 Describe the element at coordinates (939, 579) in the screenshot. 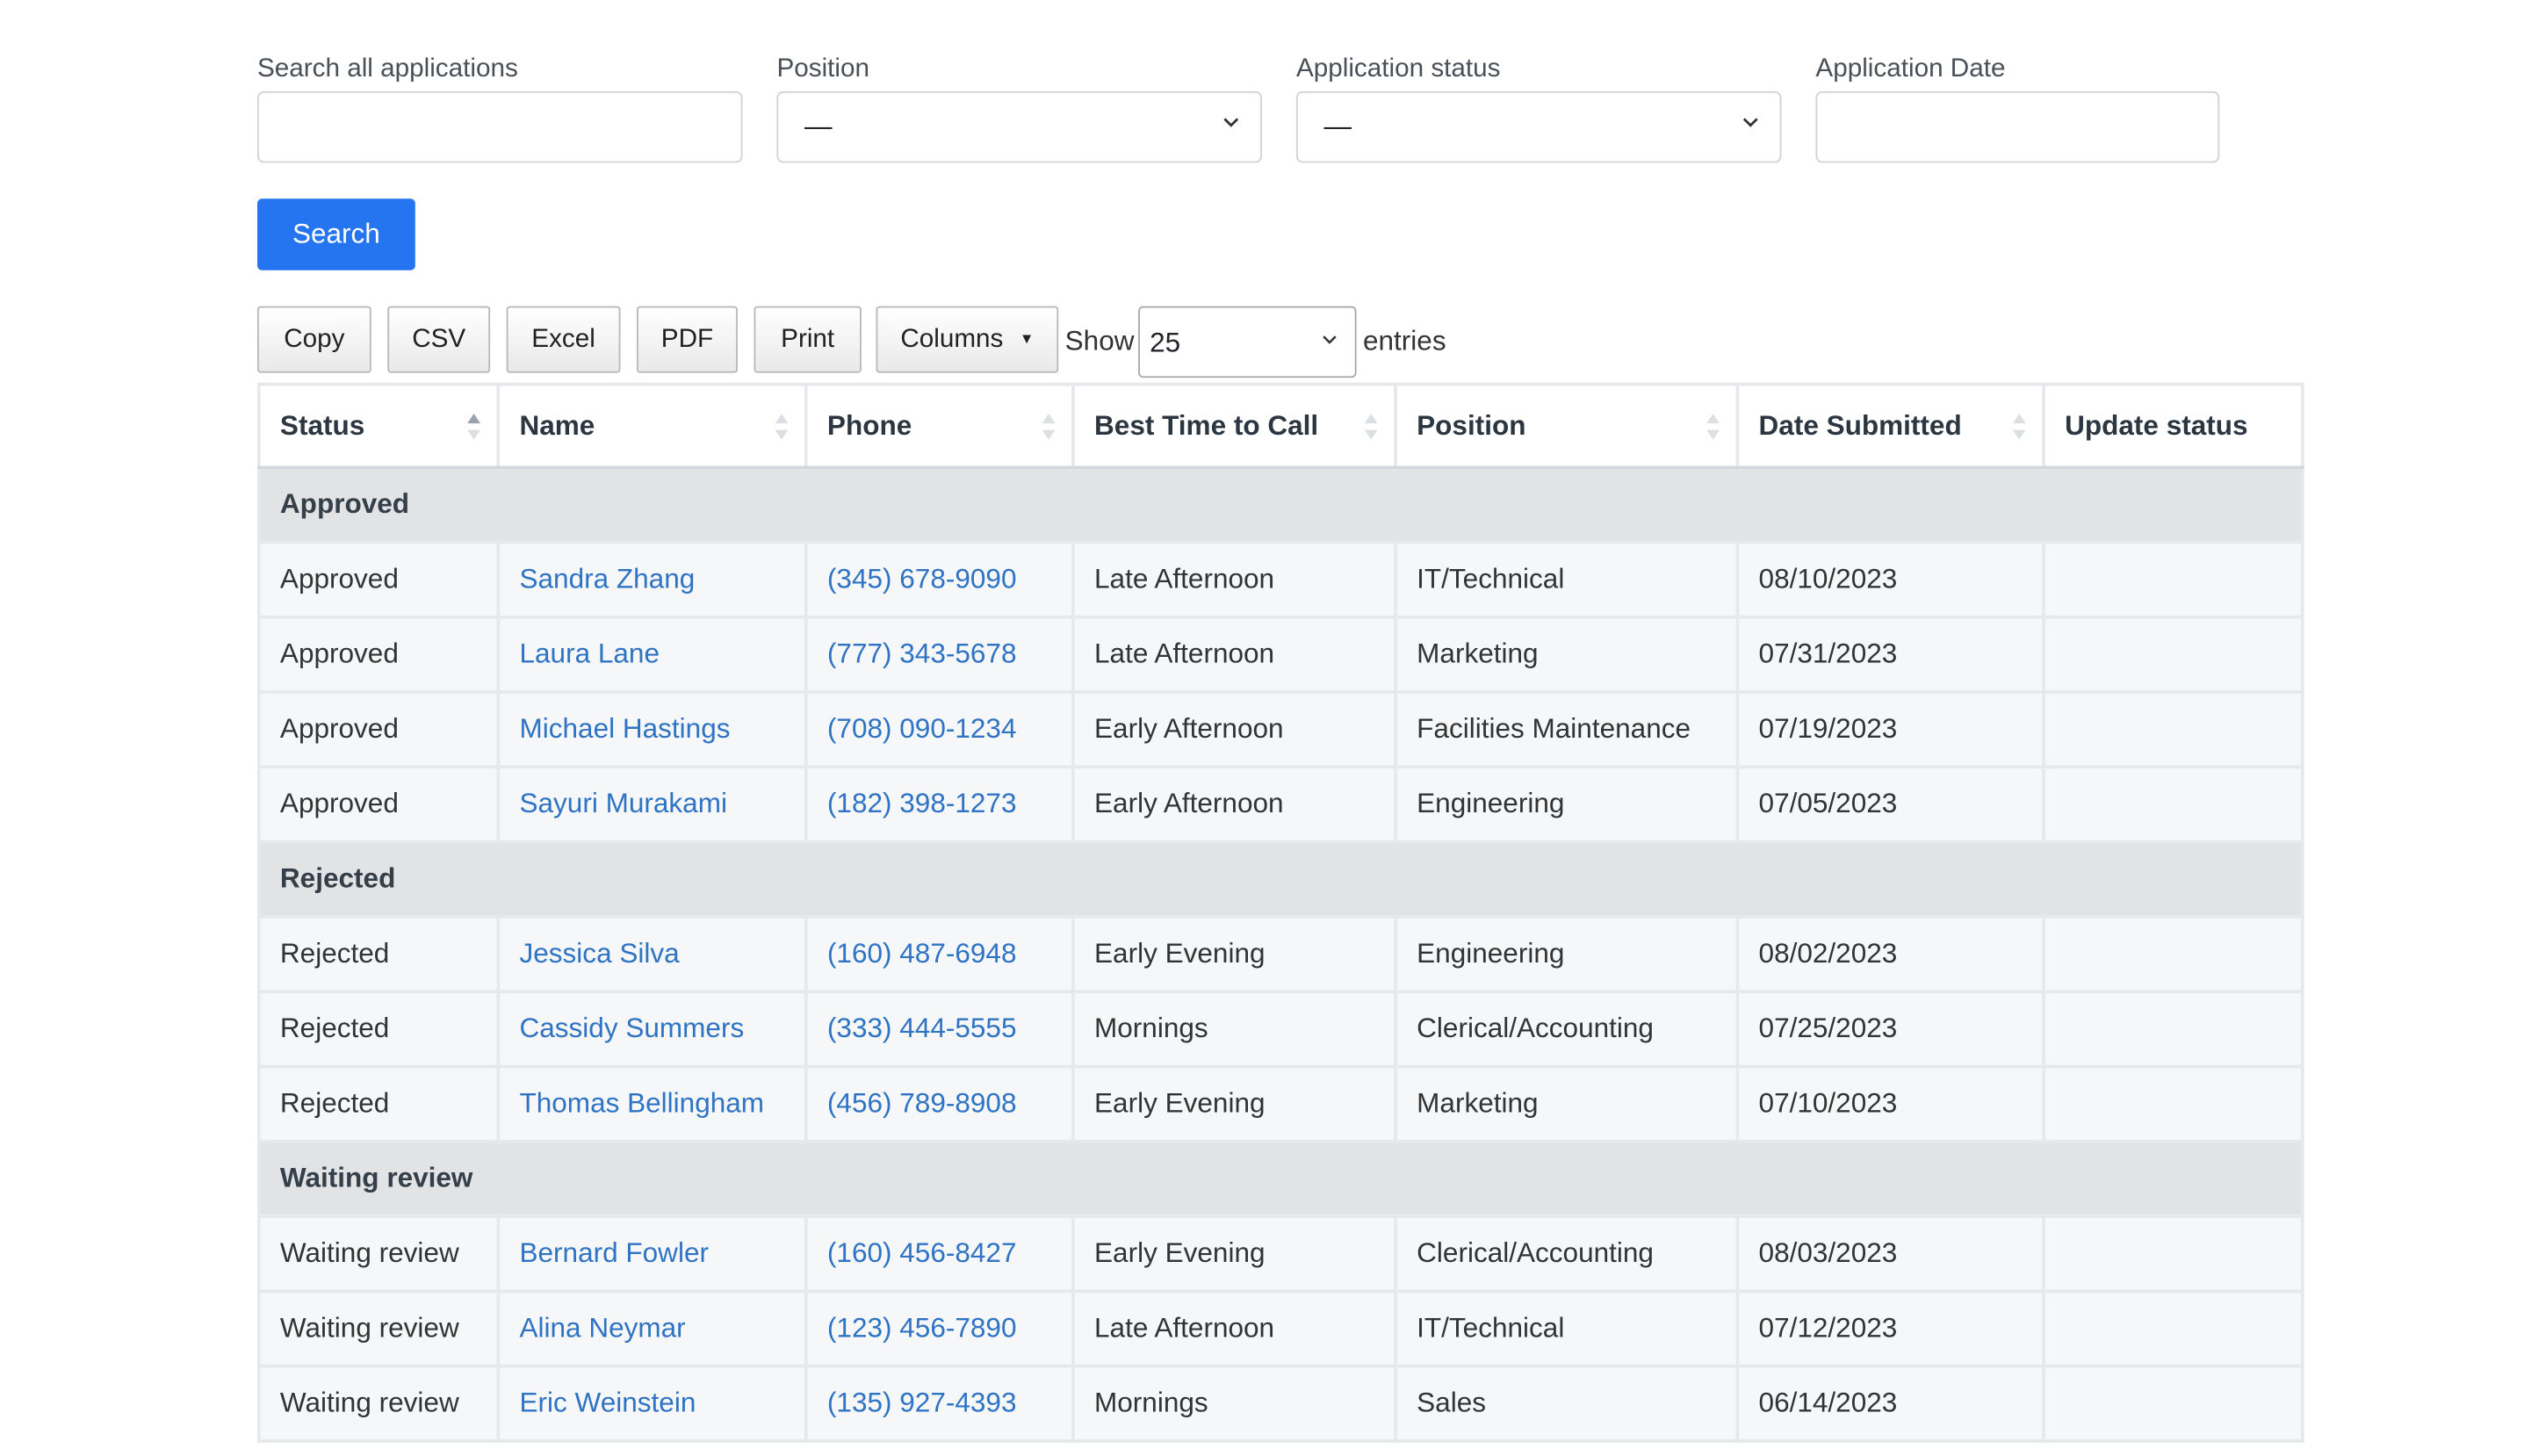

I see `phone-link: (345) 678-9090` at that location.